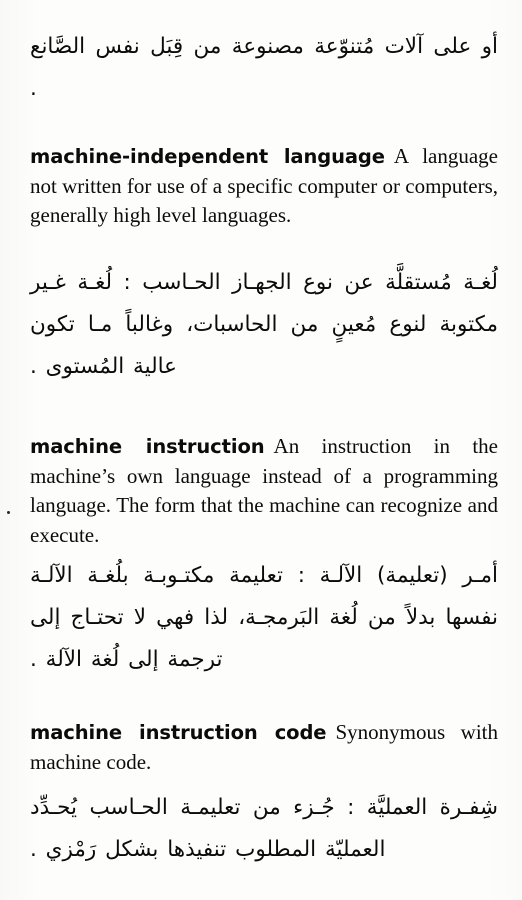 The image size is (522, 900). I want to click on headword-machine-instruction-code: machine instruction code, so click(178, 732).